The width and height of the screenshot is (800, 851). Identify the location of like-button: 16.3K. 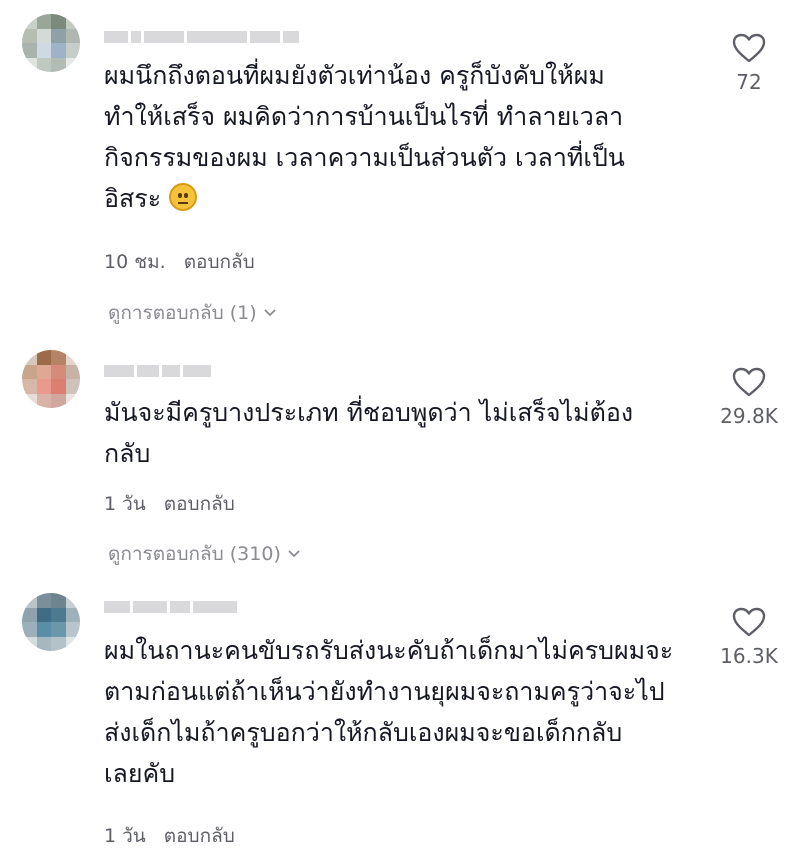
(749, 637).